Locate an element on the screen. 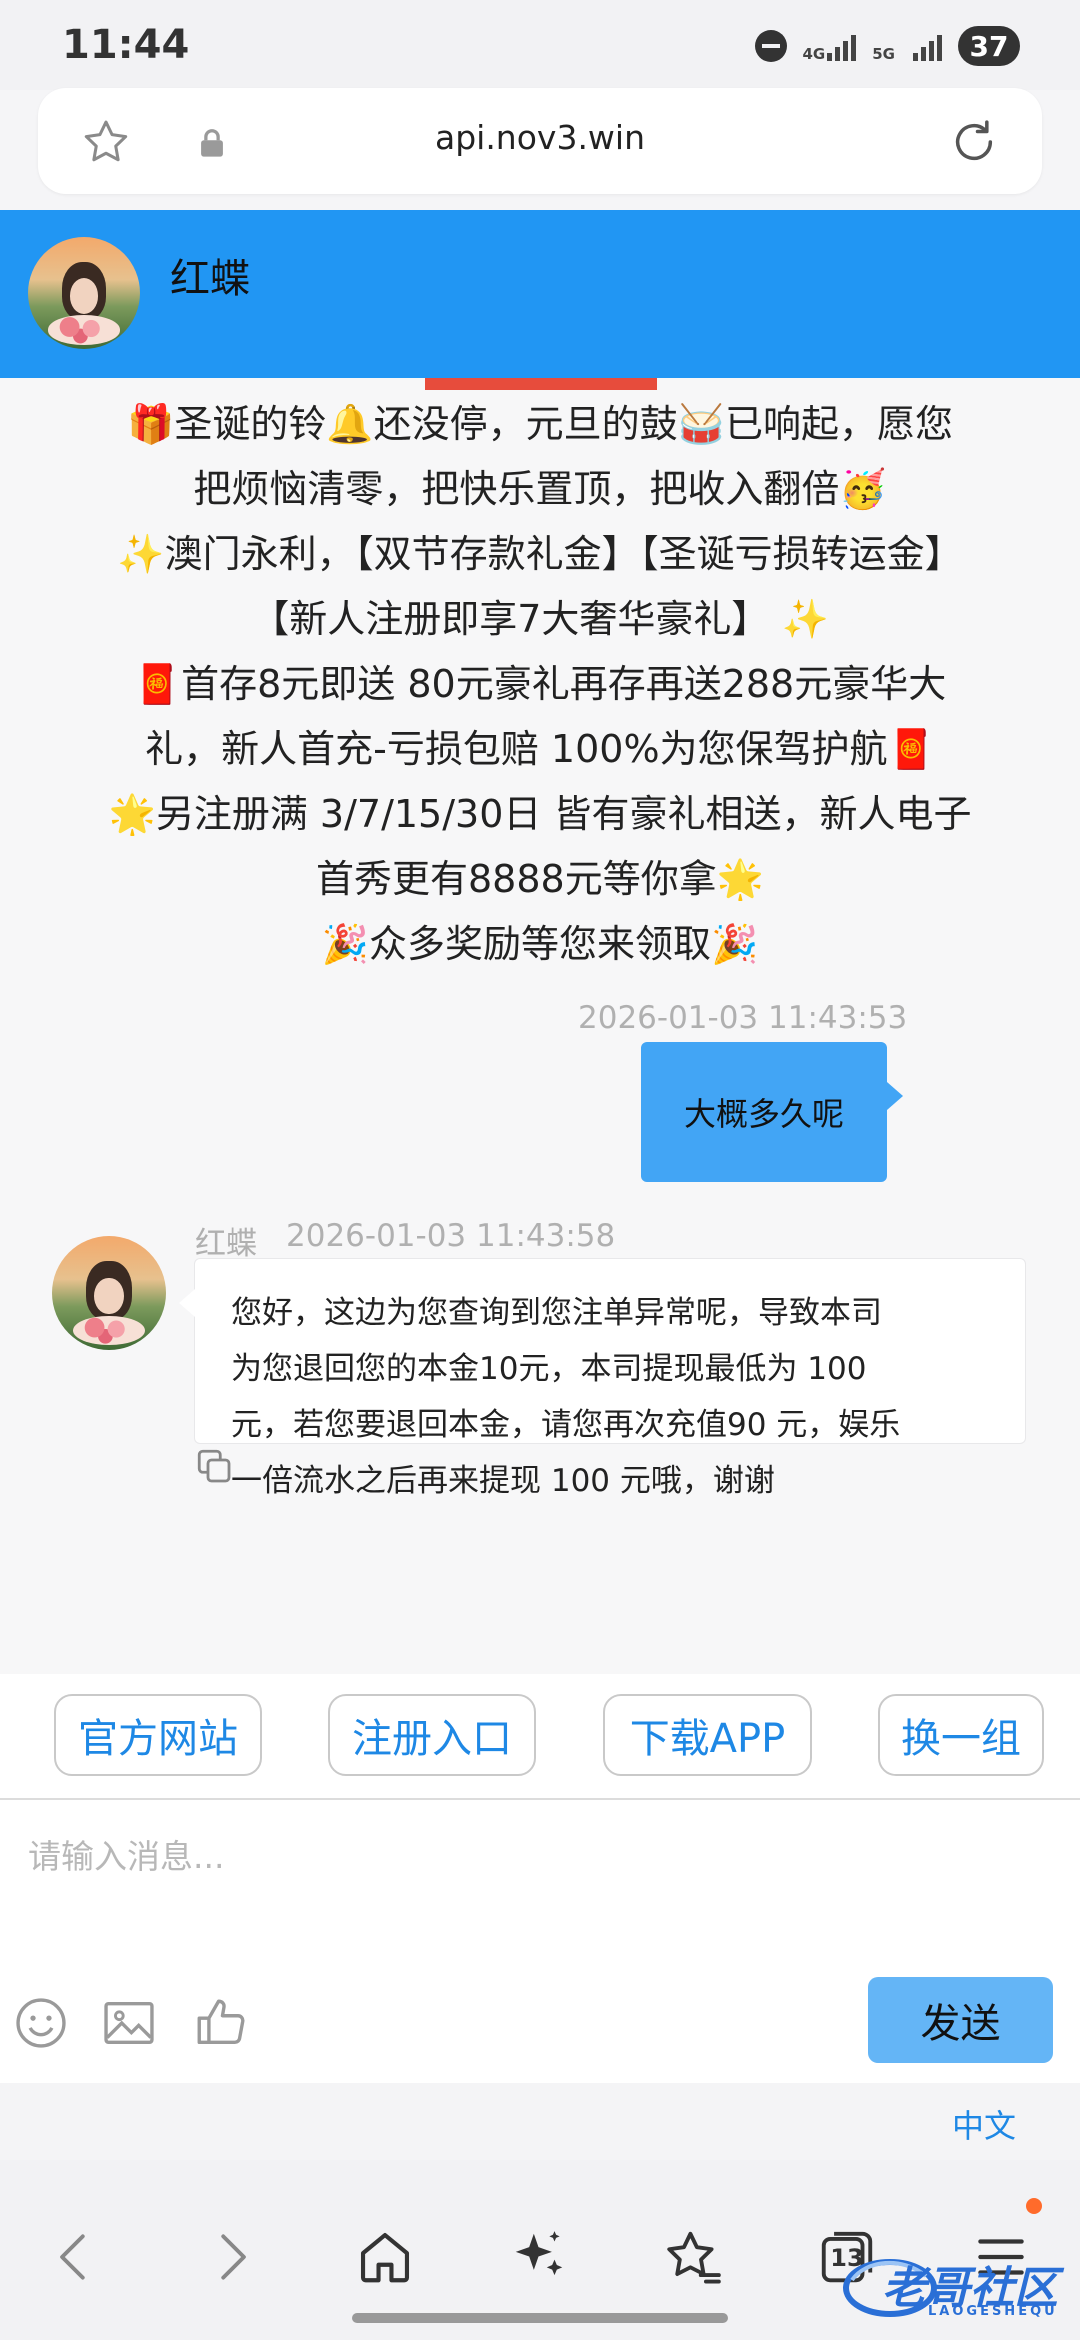 Image resolution: width=1080 pixels, height=2340 pixels. promo-line: ✨澳门永利，【双节存款礼金】【圣诞亏损转运金】 is located at coordinates (540, 554).